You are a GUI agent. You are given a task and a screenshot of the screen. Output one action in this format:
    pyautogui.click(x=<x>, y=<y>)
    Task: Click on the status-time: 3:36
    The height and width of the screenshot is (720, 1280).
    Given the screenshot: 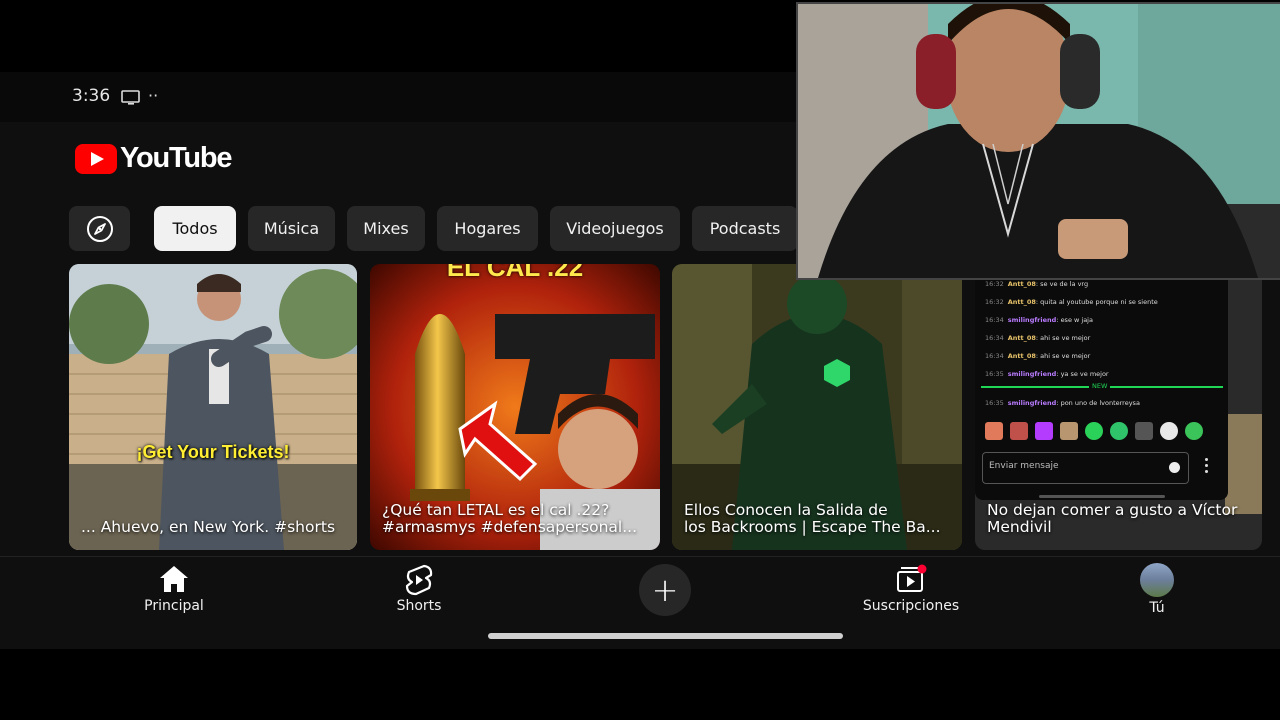 What is the action you would take?
    pyautogui.click(x=91, y=96)
    